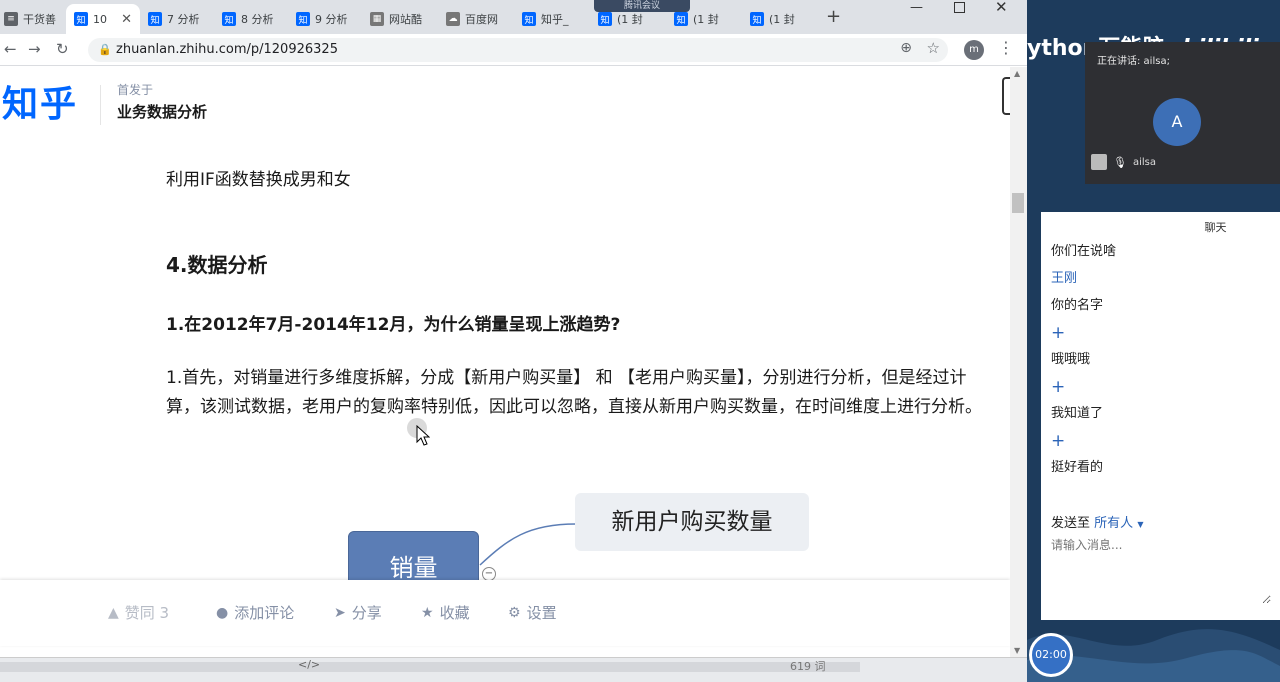 This screenshot has width=1280, height=682. I want to click on tab-label: 10, so click(100, 19).